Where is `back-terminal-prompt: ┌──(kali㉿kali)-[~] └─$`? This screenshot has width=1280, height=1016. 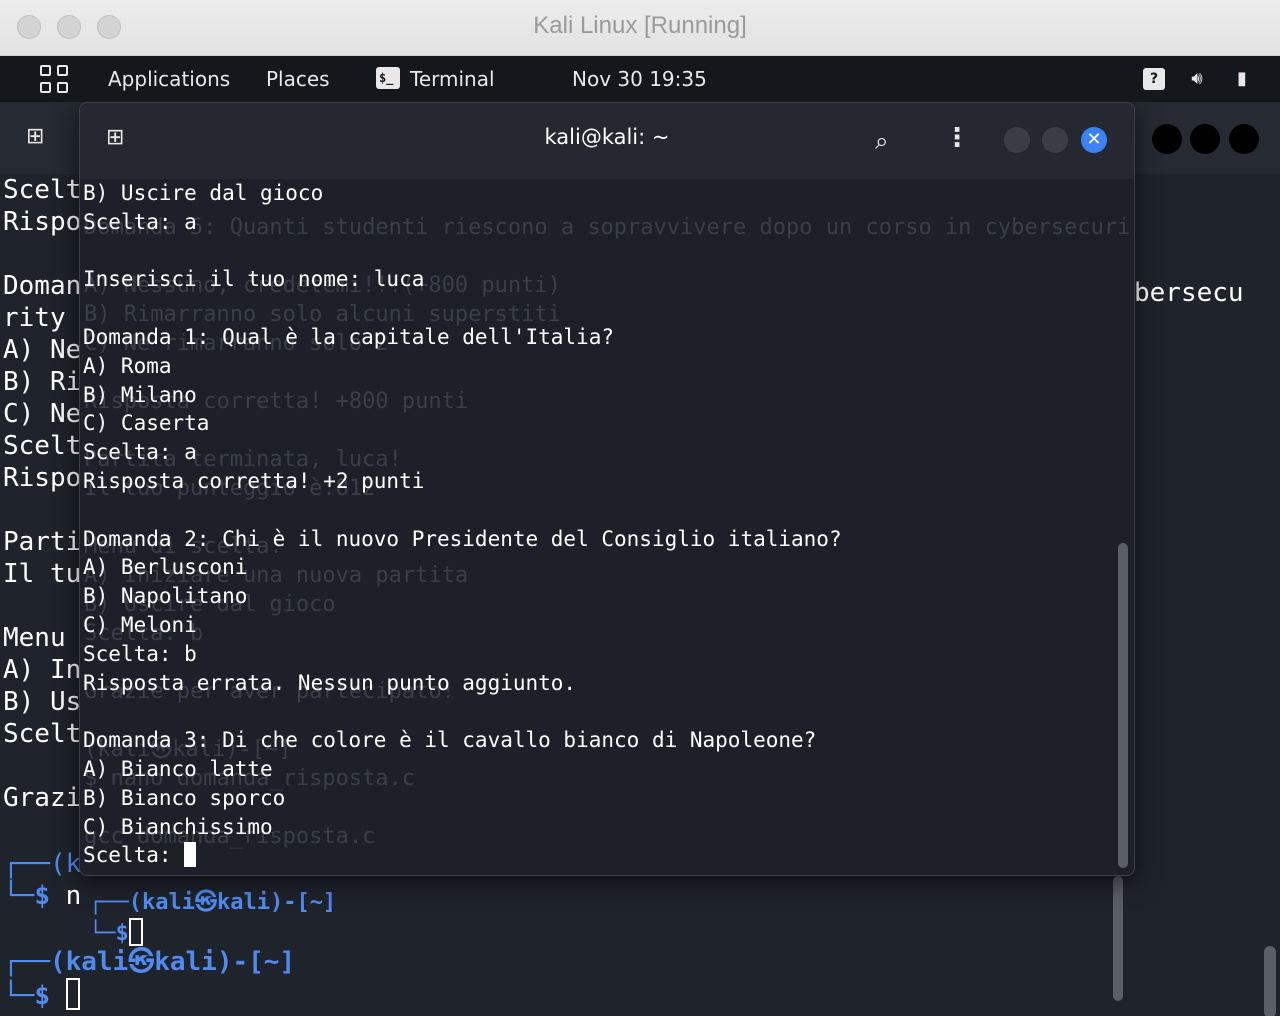 back-terminal-prompt: ┌──(kali㉿kali)-[~] └─$ is located at coordinates (149, 979).